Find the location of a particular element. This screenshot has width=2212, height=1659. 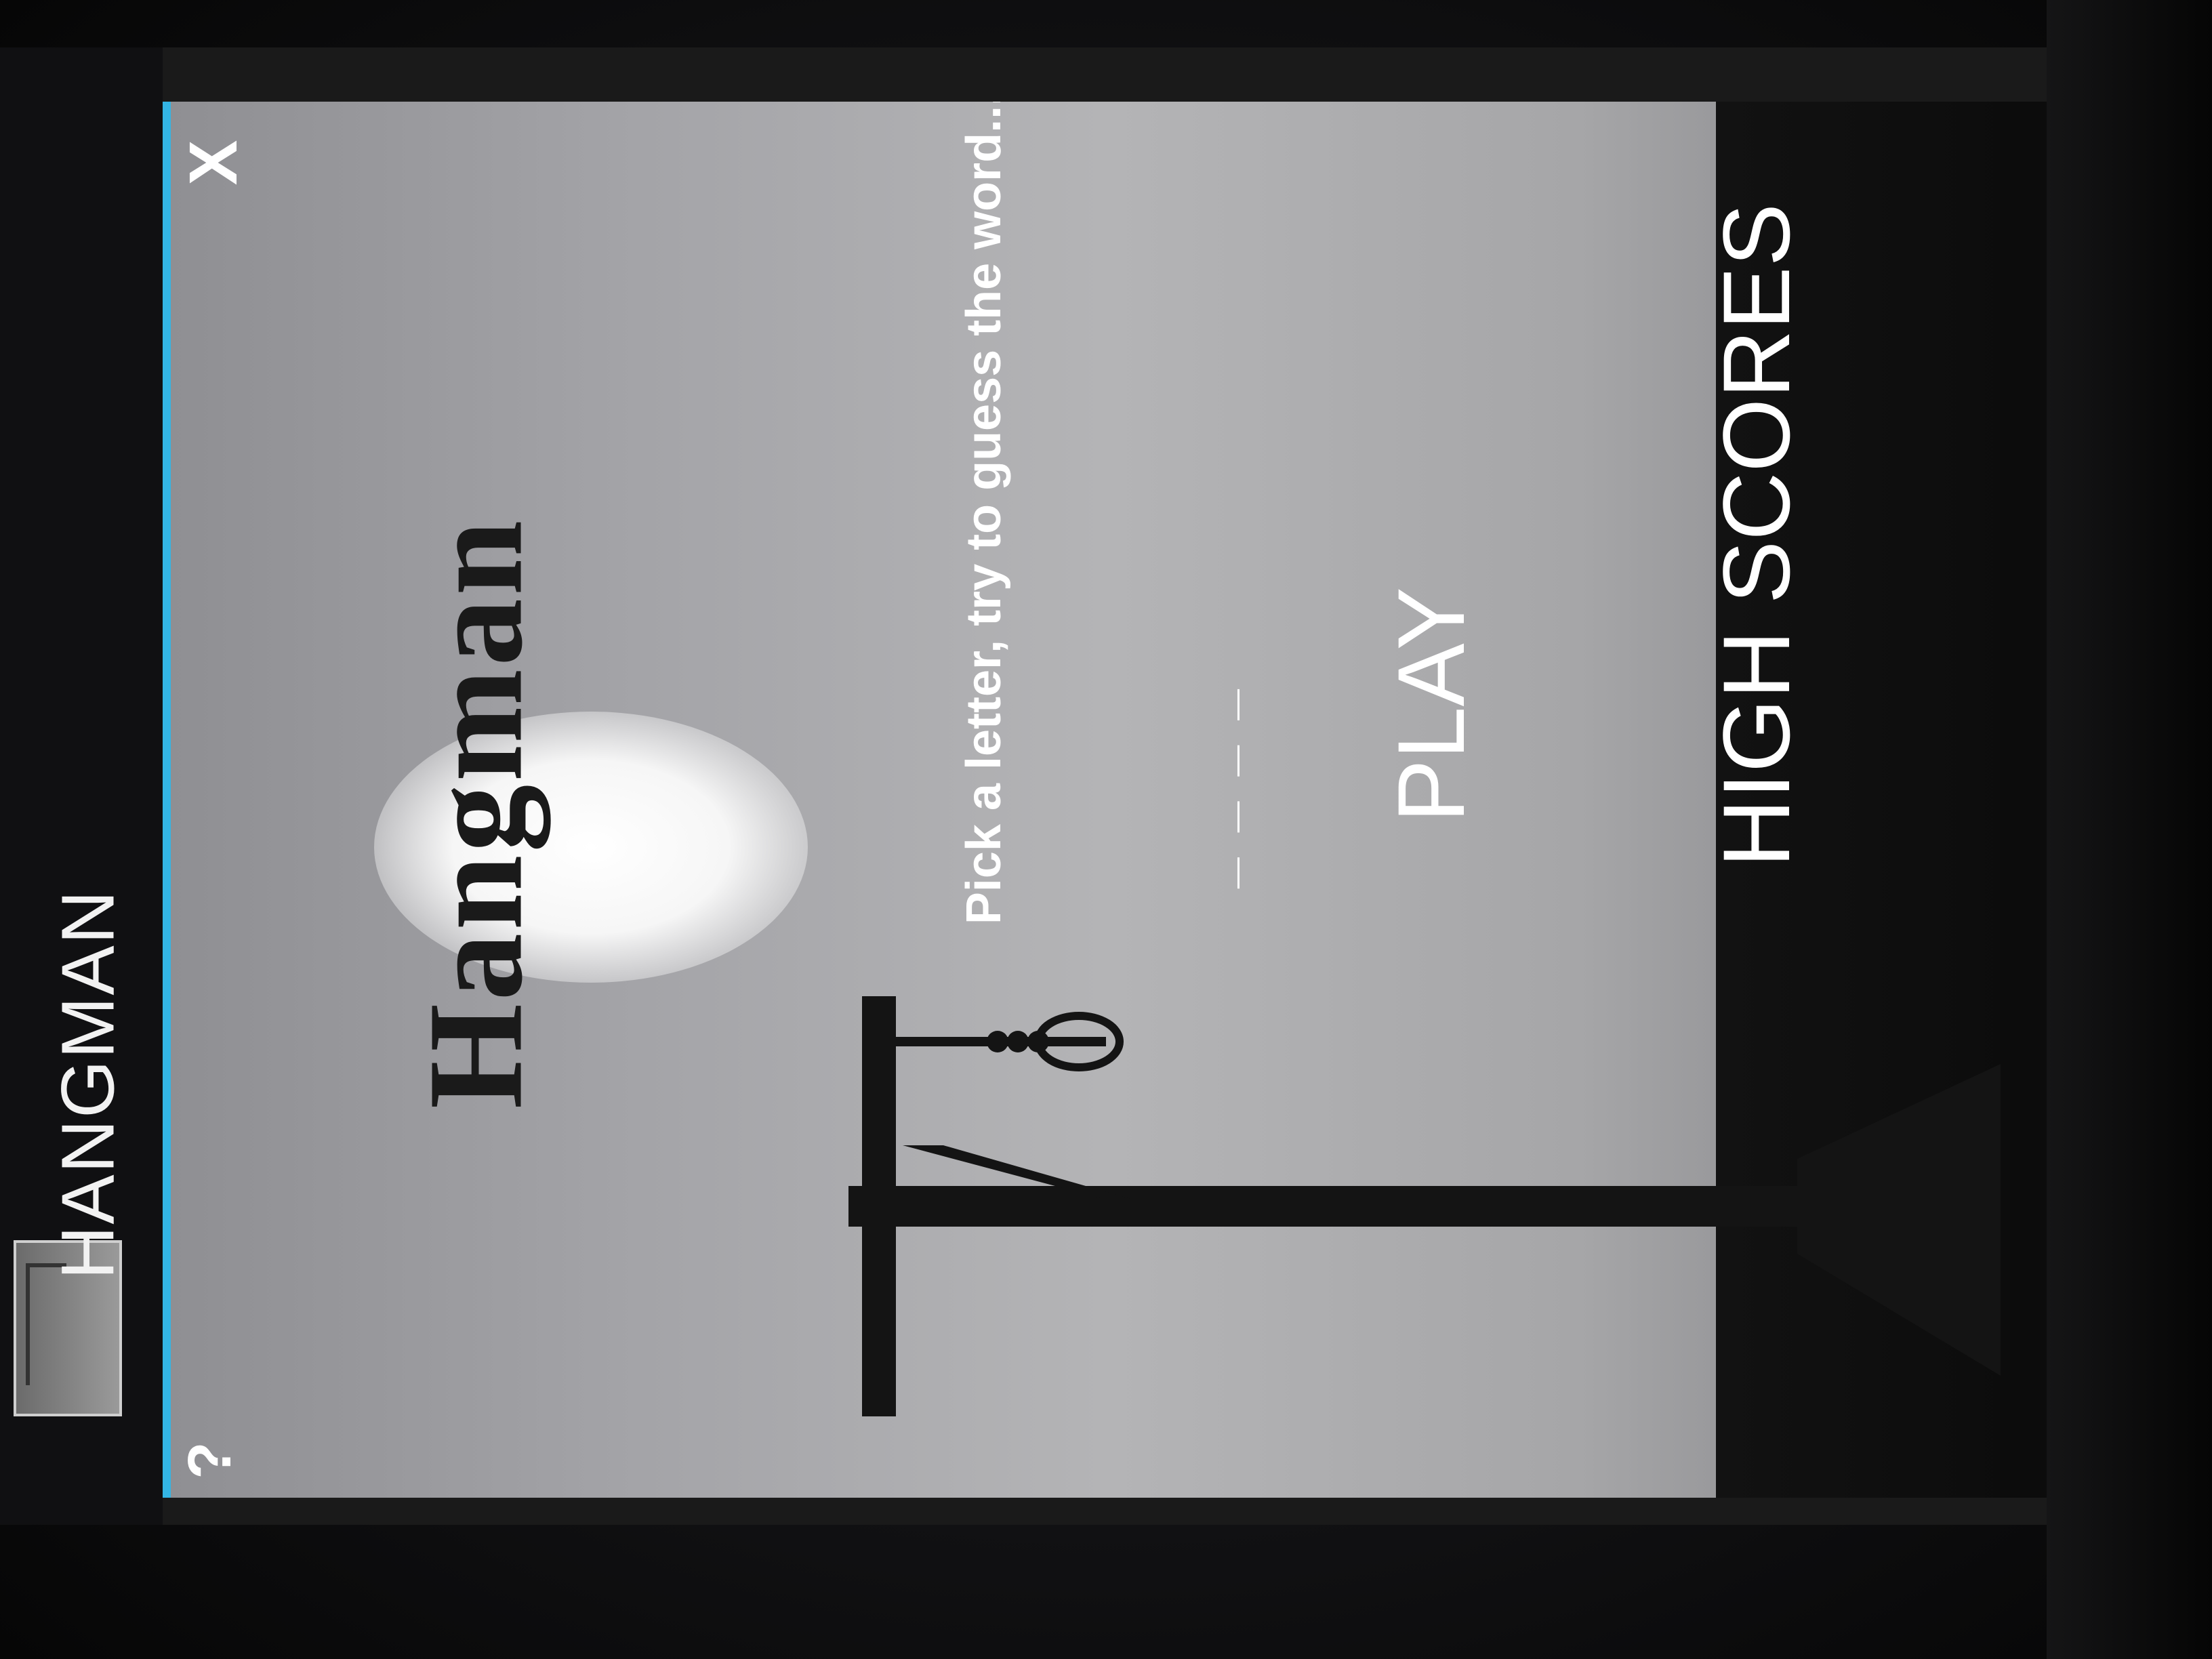

app-title: HANGMAN is located at coordinates (88, 1084).